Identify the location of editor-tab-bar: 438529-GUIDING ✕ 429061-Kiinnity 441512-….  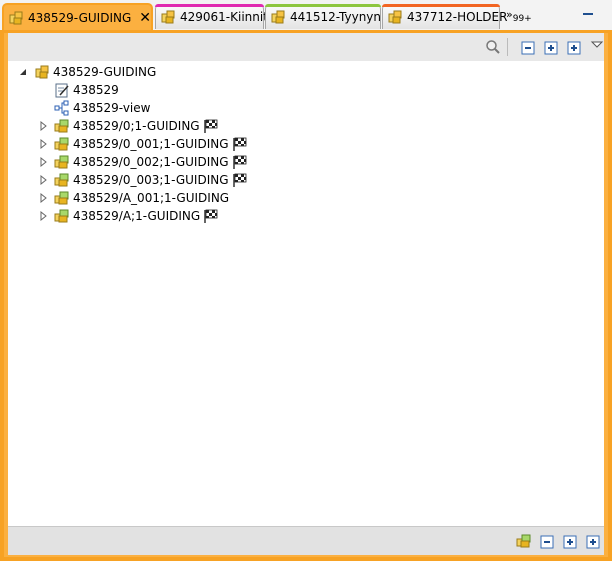
(306, 15).